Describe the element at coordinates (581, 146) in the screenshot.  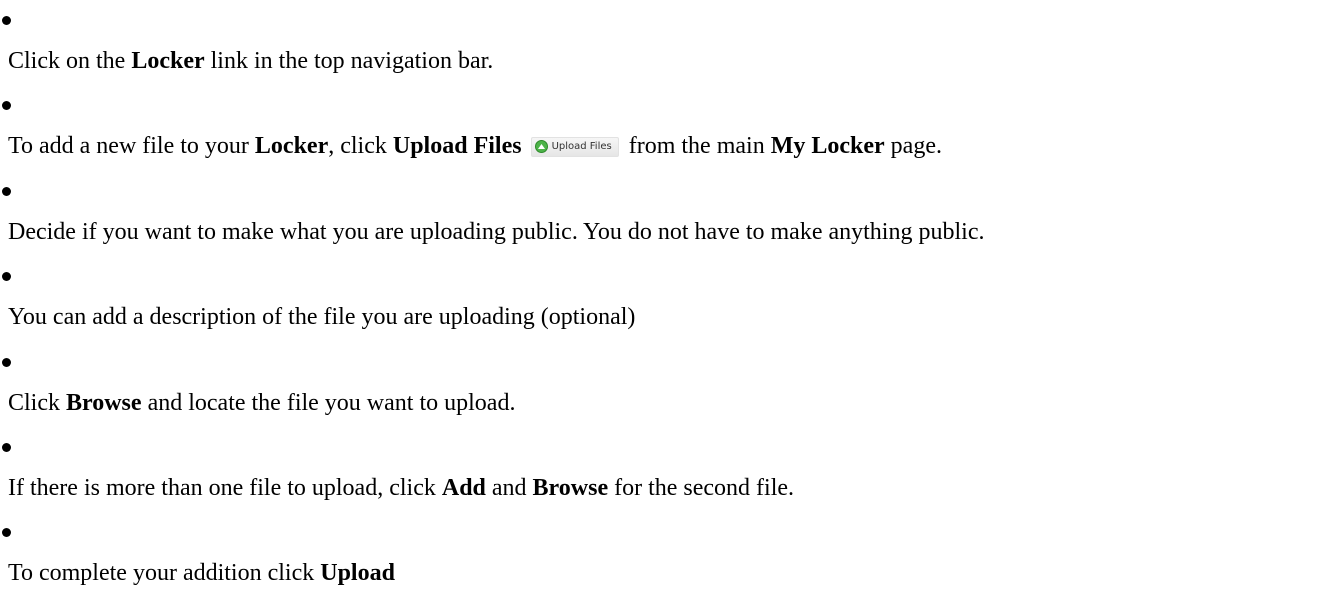
I see `upload-files-button-label: Upload Files` at that location.